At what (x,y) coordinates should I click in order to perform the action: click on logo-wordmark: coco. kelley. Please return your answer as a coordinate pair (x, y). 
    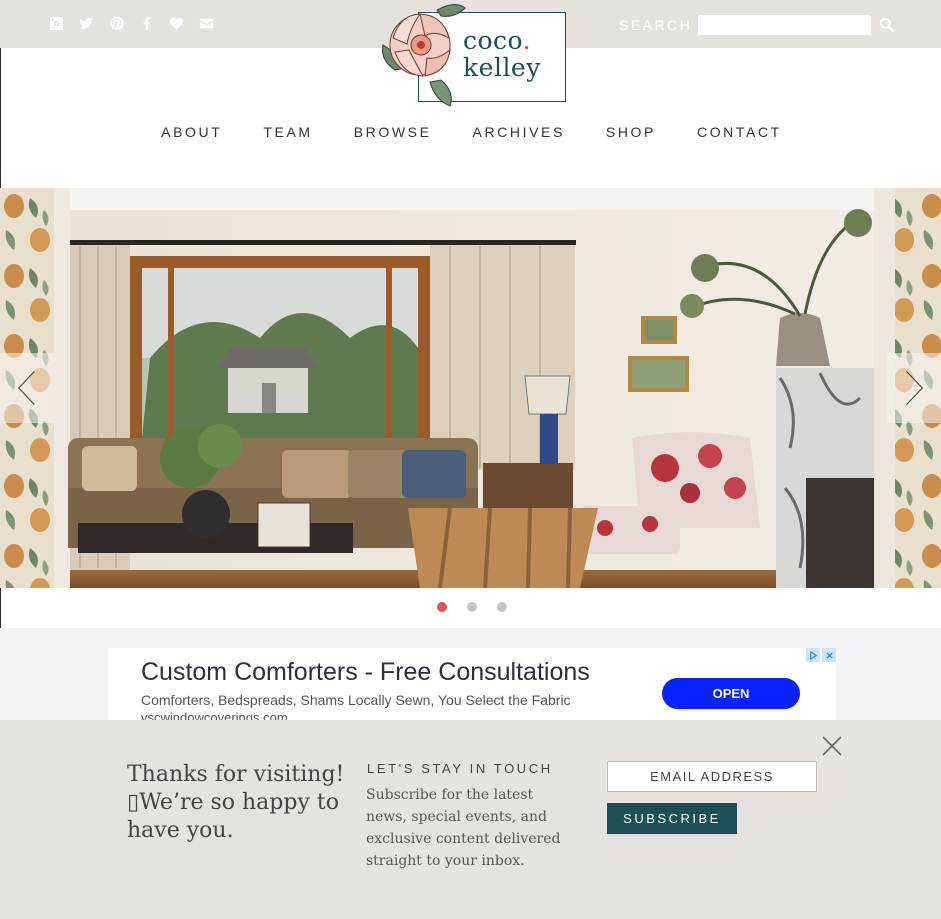
    Looking at the image, I should click on (502, 54).